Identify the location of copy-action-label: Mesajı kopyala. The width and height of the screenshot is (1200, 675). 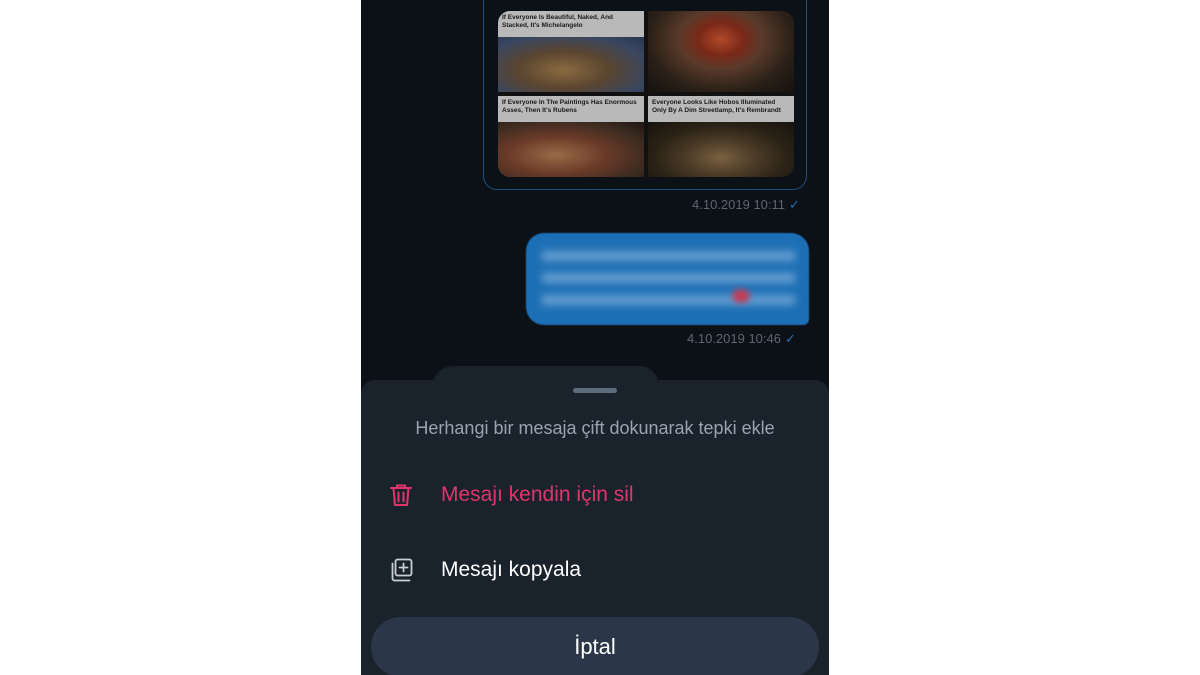
(511, 569).